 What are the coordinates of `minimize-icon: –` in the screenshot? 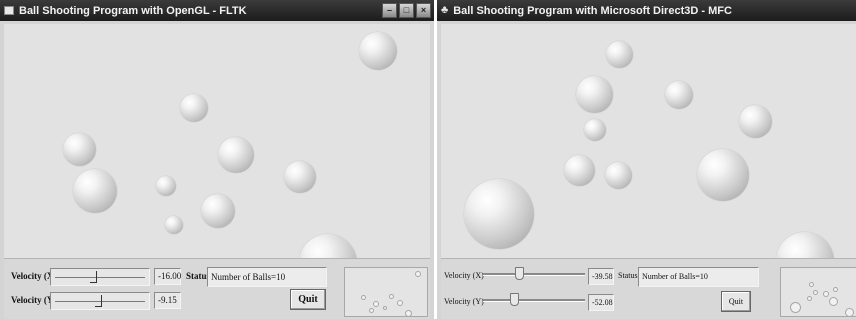 It's located at (389, 10).